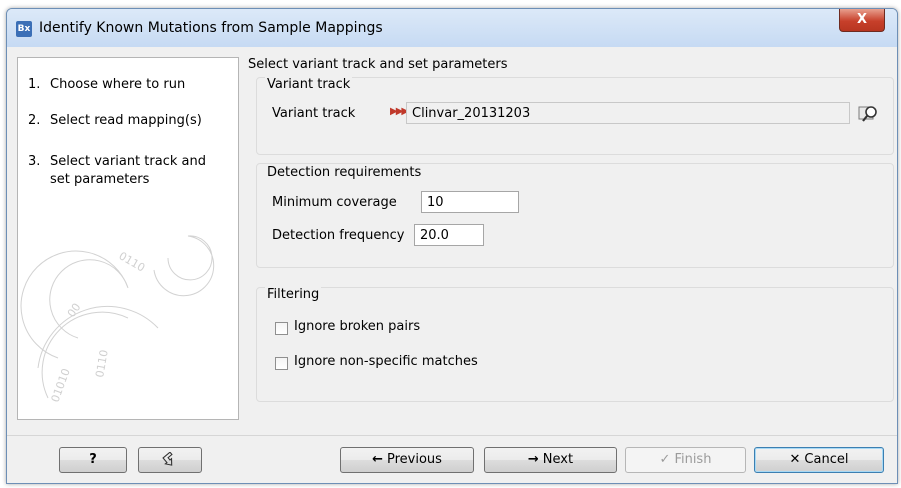  I want to click on minimum-coverage-label: Minimum coverage, so click(334, 202).